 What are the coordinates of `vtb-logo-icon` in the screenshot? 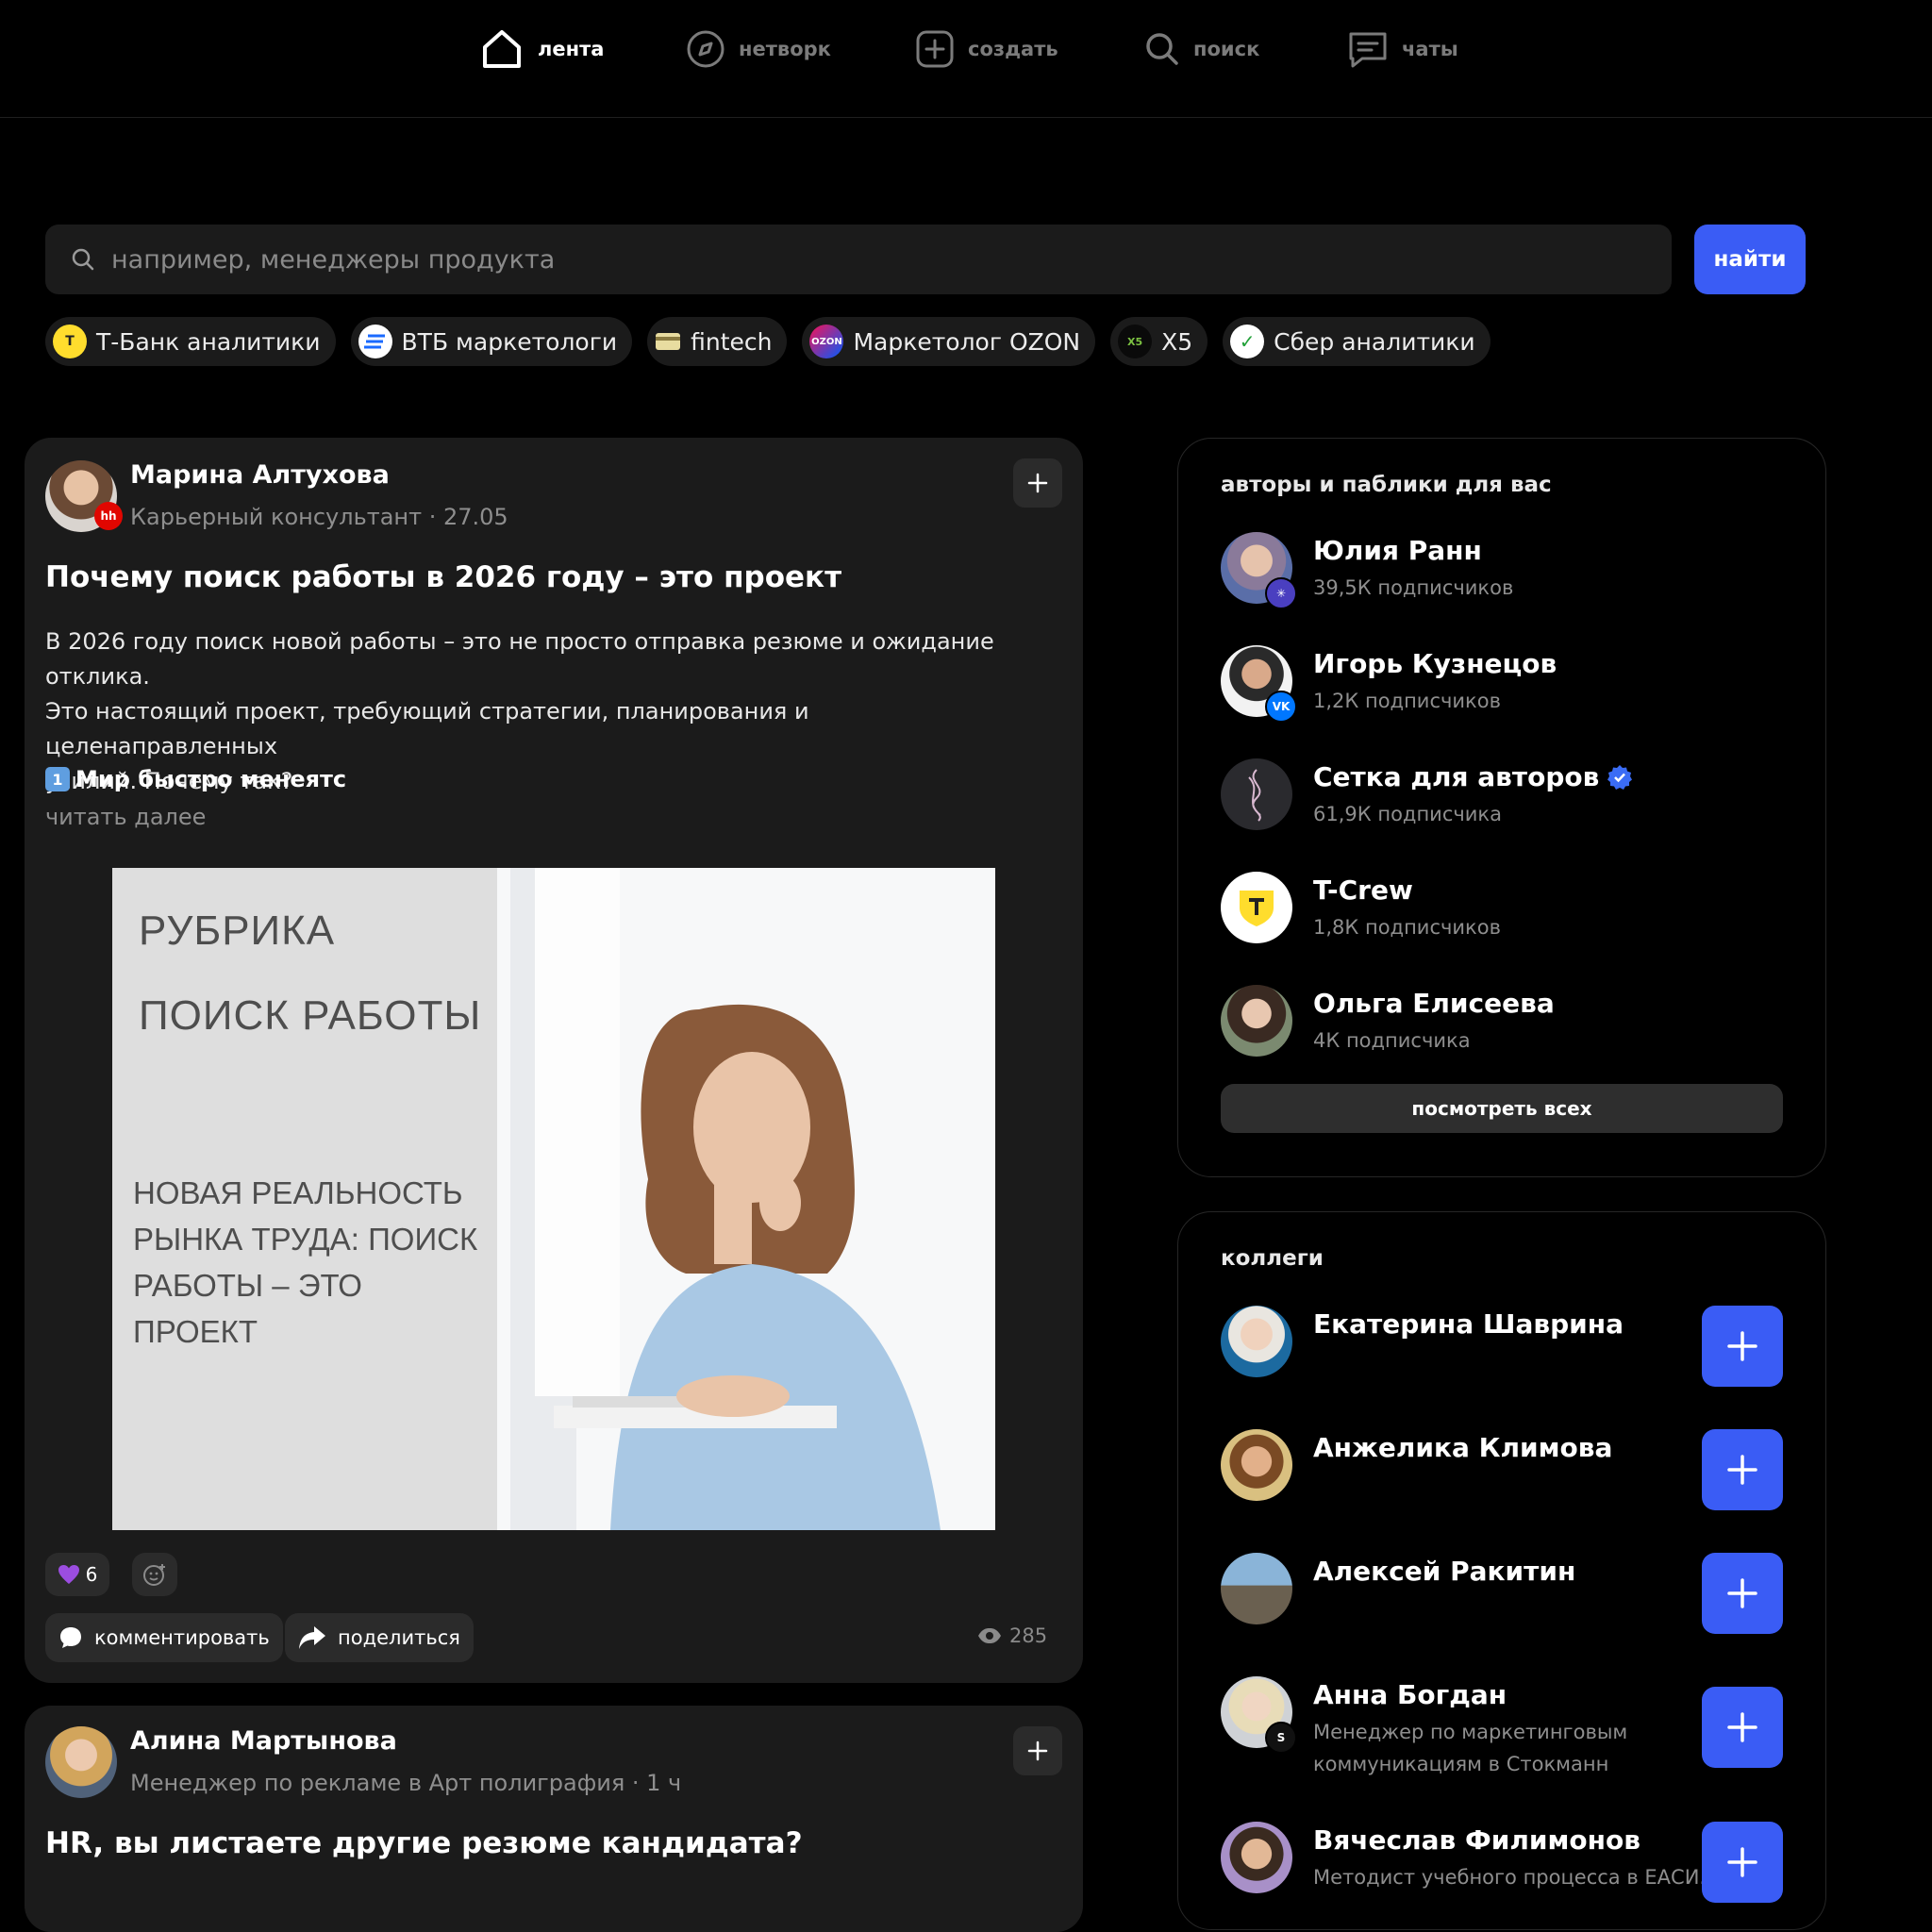 It's located at (375, 342).